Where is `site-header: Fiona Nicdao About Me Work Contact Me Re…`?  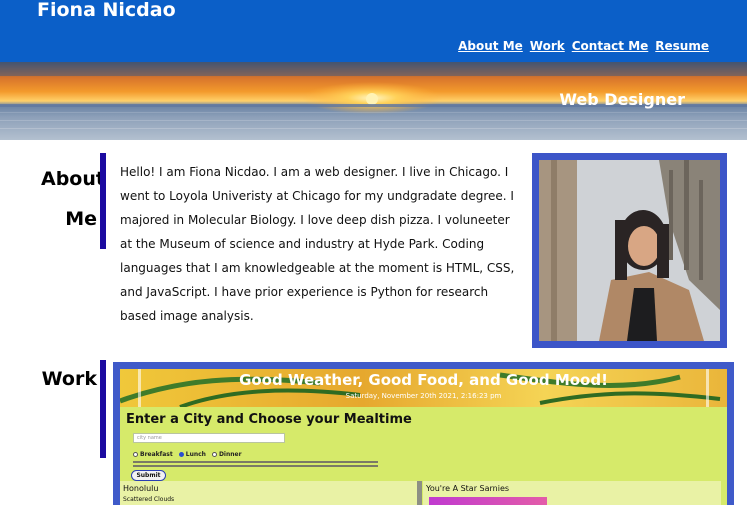
site-header: Fiona Nicdao About Me Work Contact Me Re… is located at coordinates (373, 31).